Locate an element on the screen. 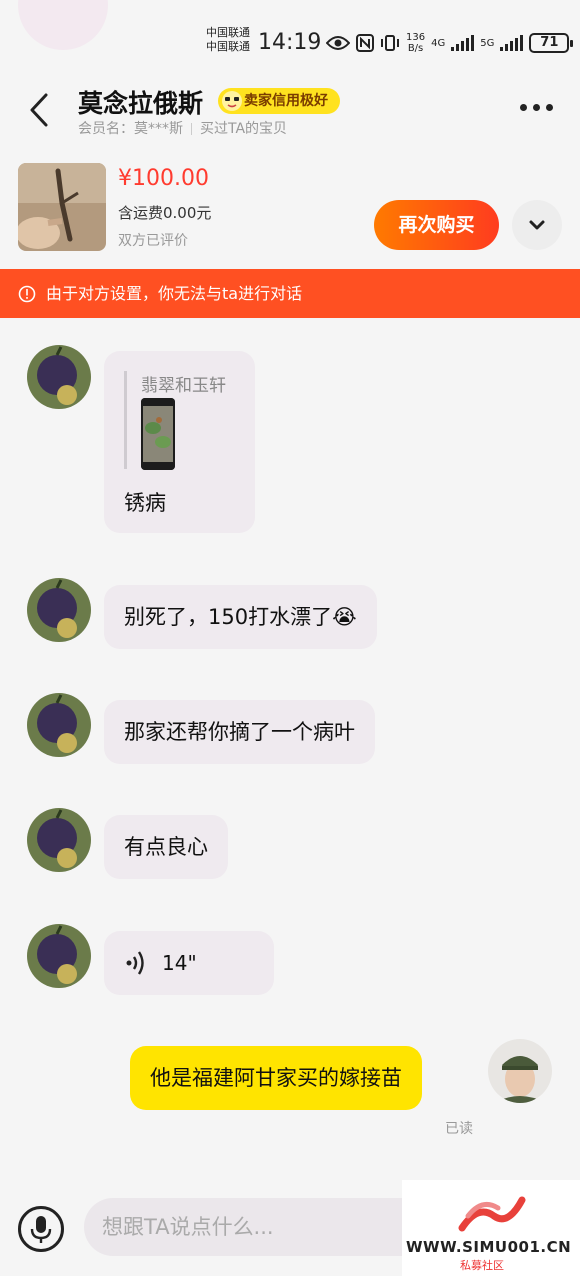 The image size is (580, 1276). microphone-icon is located at coordinates (41, 1229).